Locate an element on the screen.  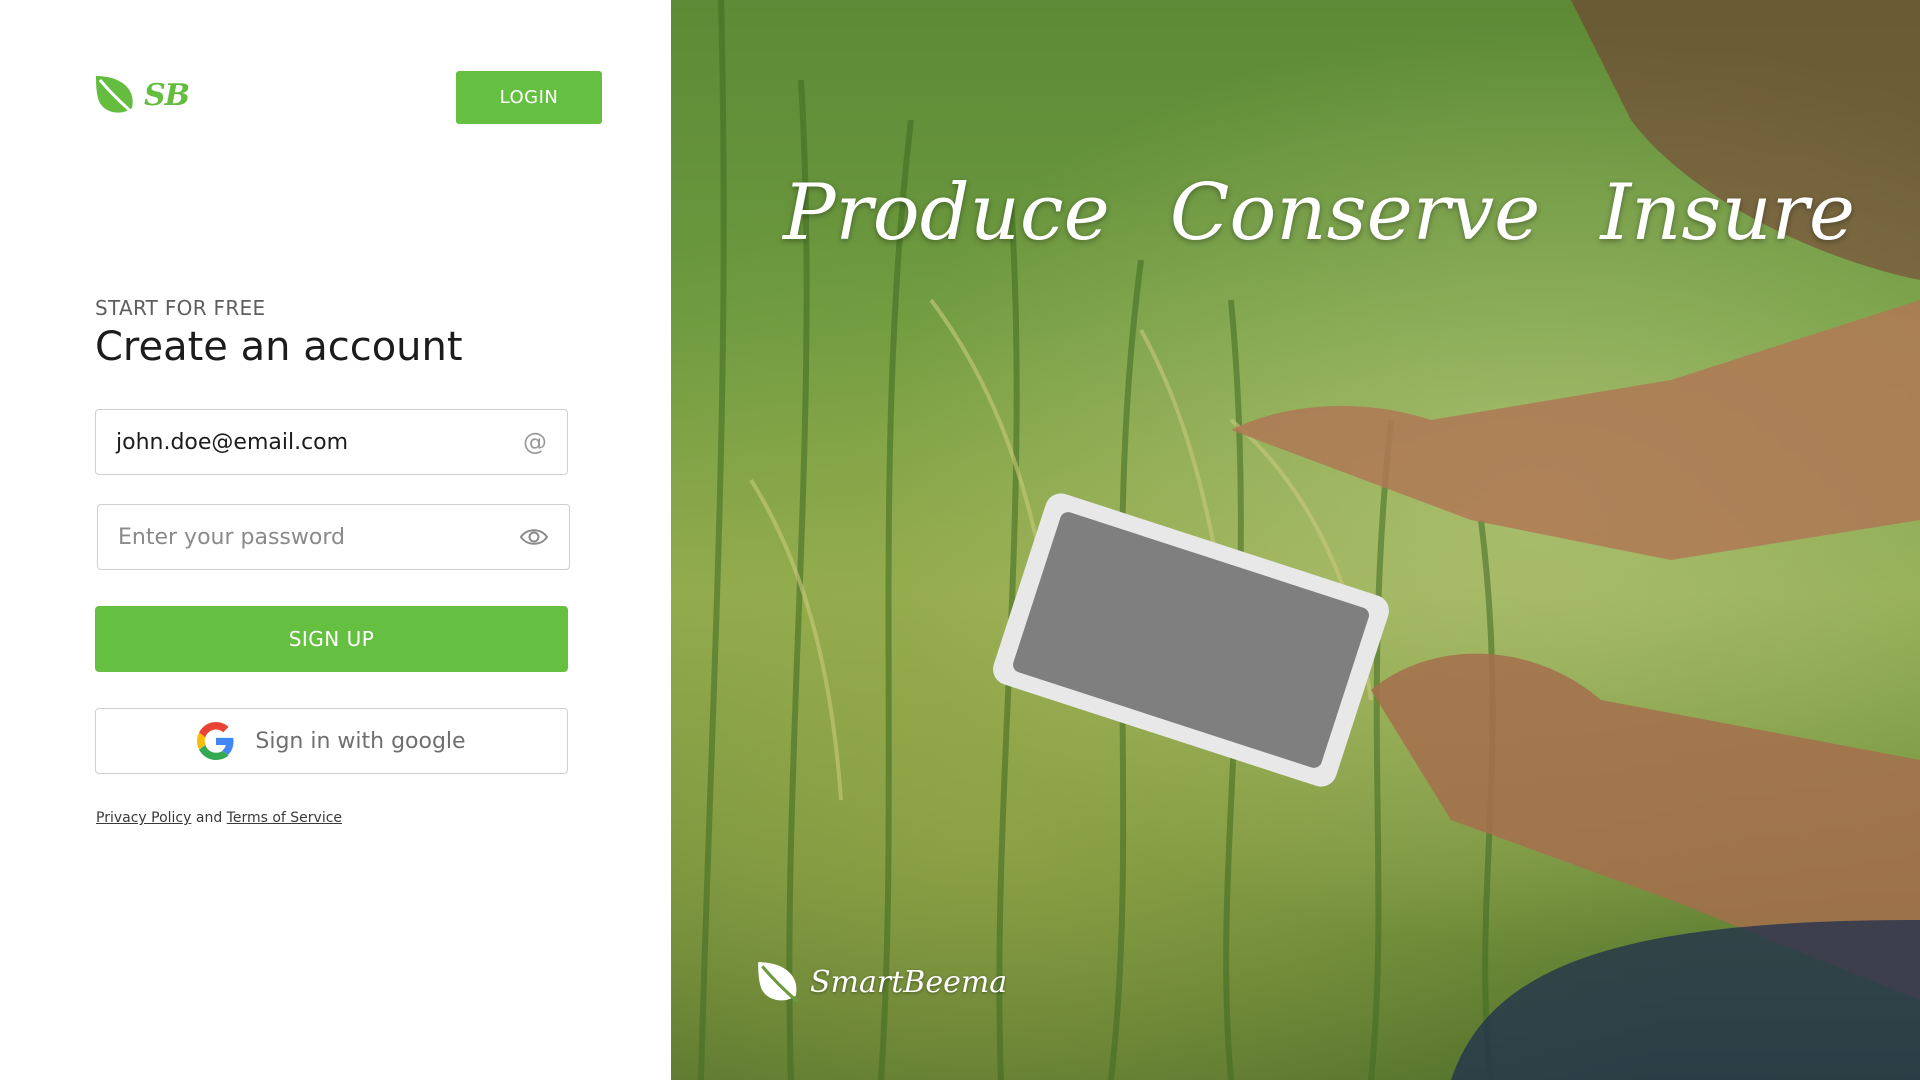
brand-name: SmartBeema is located at coordinates (909, 982).